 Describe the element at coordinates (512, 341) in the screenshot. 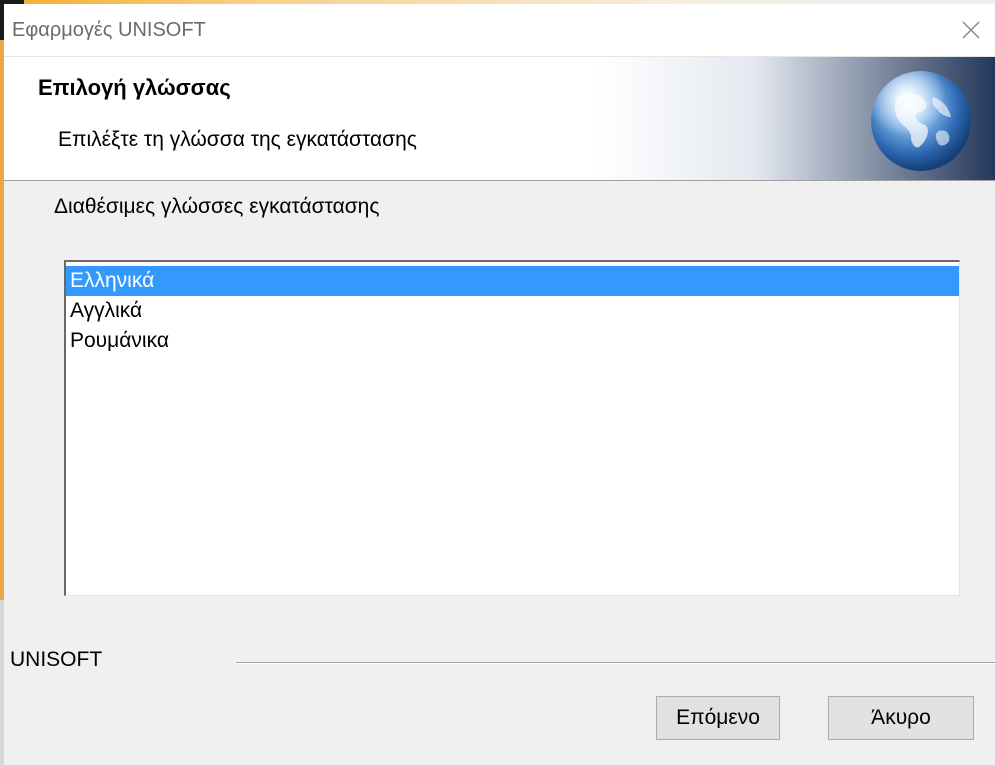

I see `list-item-romanian: Ρουμάνικα` at that location.